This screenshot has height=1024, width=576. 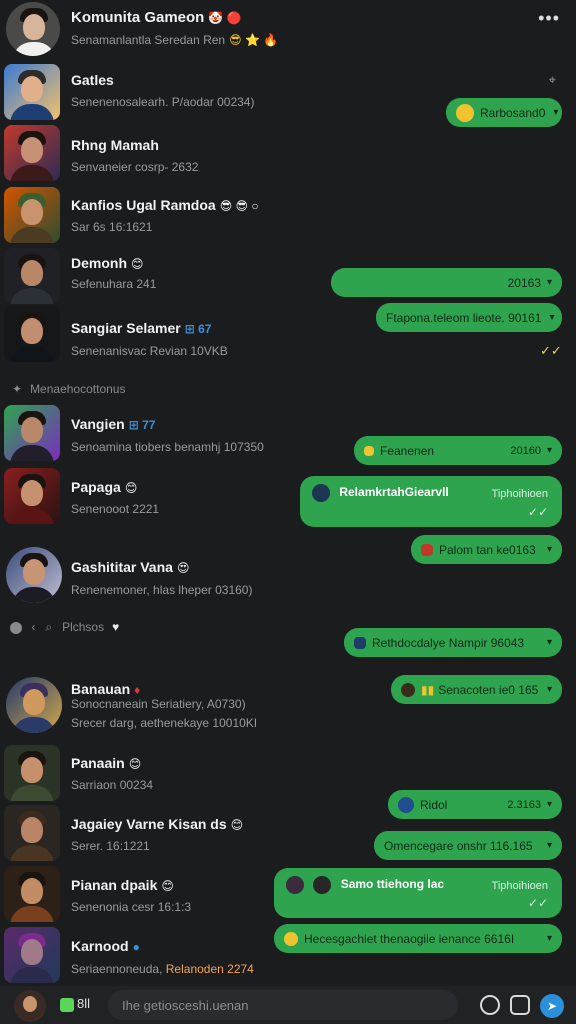 What do you see at coordinates (175, 40) in the screenshot?
I see `chat-subtitle: Senamanlantla Seredan Ren 😎 ⭐ 🔥` at bounding box center [175, 40].